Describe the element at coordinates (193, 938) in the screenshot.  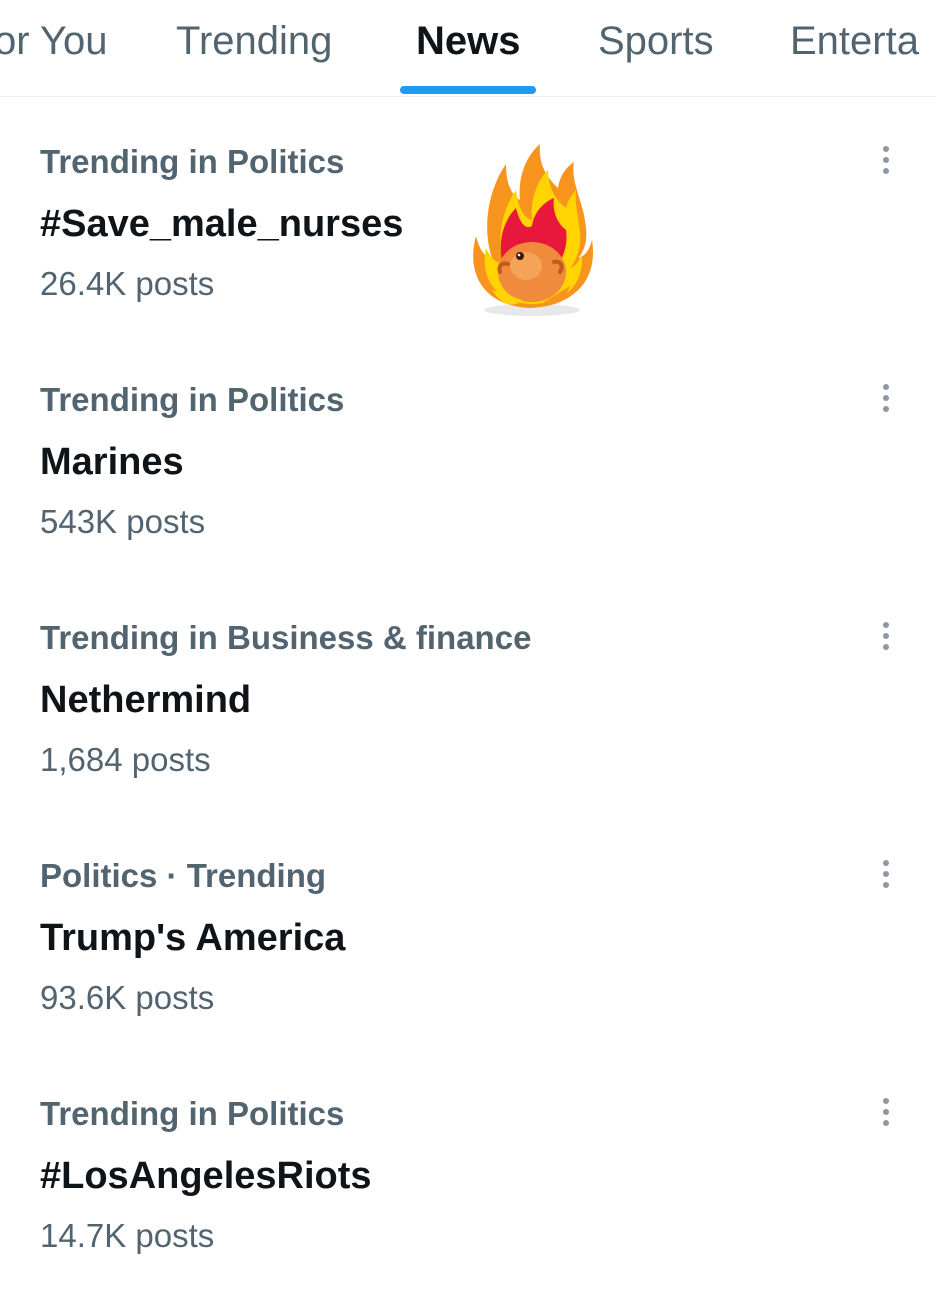
I see `trend-title: Trump's America` at that location.